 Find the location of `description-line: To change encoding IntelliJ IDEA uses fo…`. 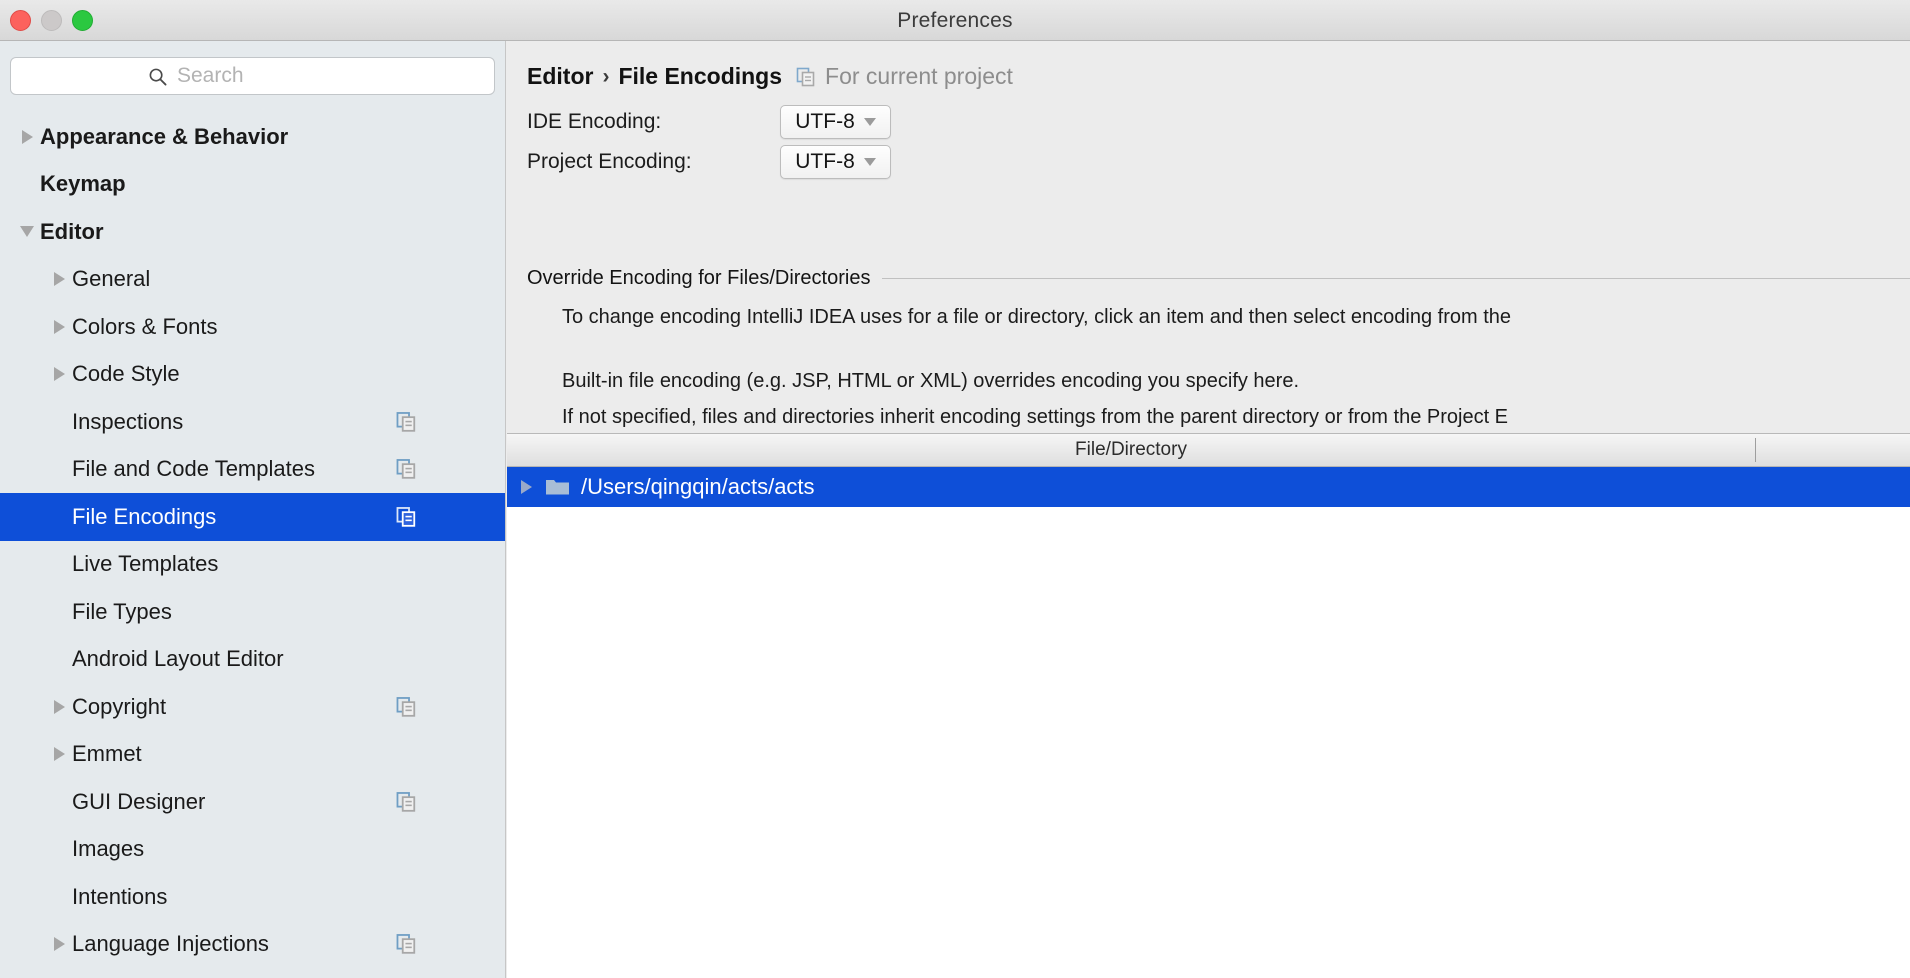

description-line: To change encoding IntelliJ IDEA uses fo… is located at coordinates (1037, 317).